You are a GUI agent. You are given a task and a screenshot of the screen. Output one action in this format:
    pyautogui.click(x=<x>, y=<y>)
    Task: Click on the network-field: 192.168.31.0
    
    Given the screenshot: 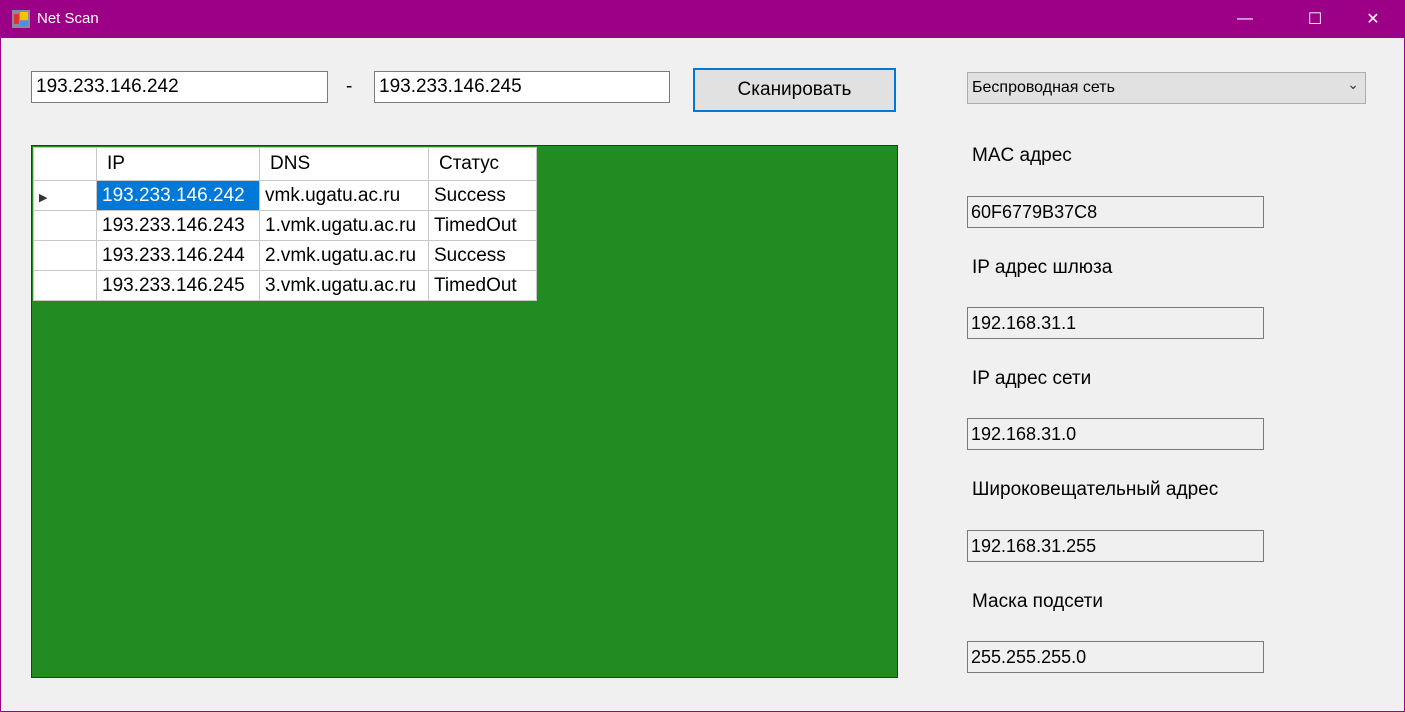 What is the action you would take?
    pyautogui.click(x=1115, y=434)
    